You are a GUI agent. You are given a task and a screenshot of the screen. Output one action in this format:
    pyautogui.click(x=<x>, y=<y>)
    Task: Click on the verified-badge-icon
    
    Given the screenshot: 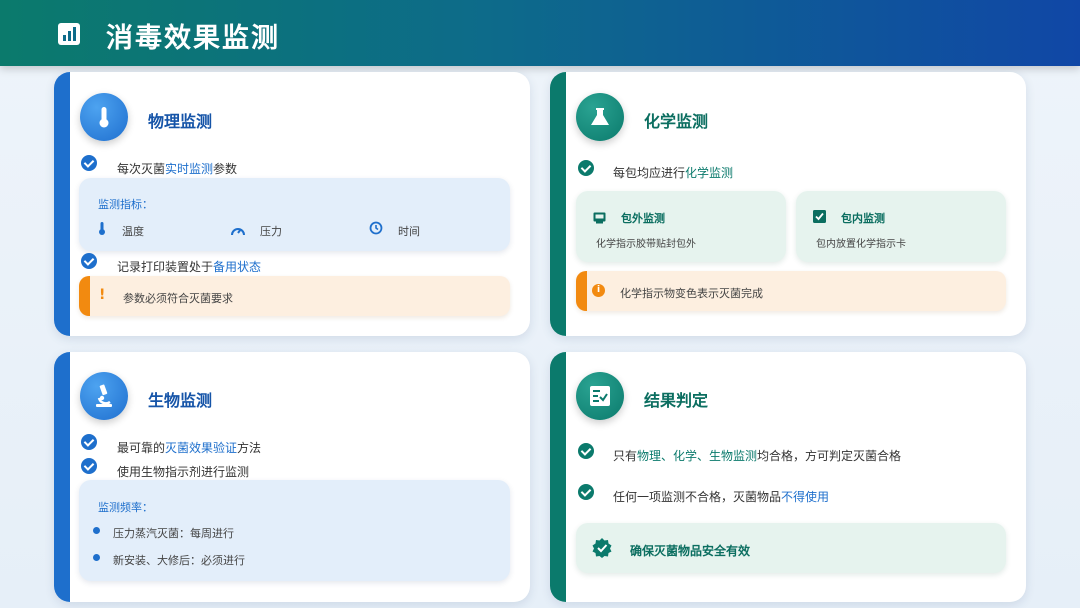 What is the action you would take?
    pyautogui.click(x=602, y=550)
    